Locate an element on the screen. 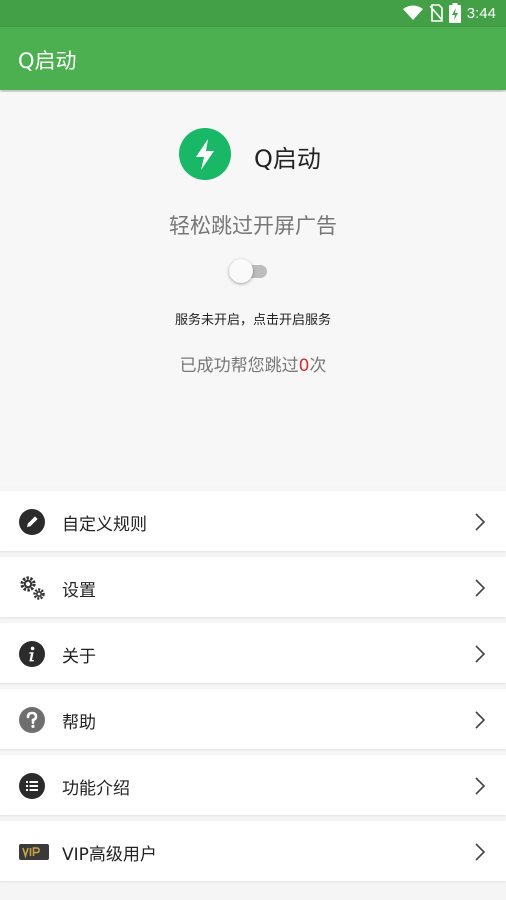 The width and height of the screenshot is (506, 900). menu-item-label: 自定义规则 is located at coordinates (104, 525).